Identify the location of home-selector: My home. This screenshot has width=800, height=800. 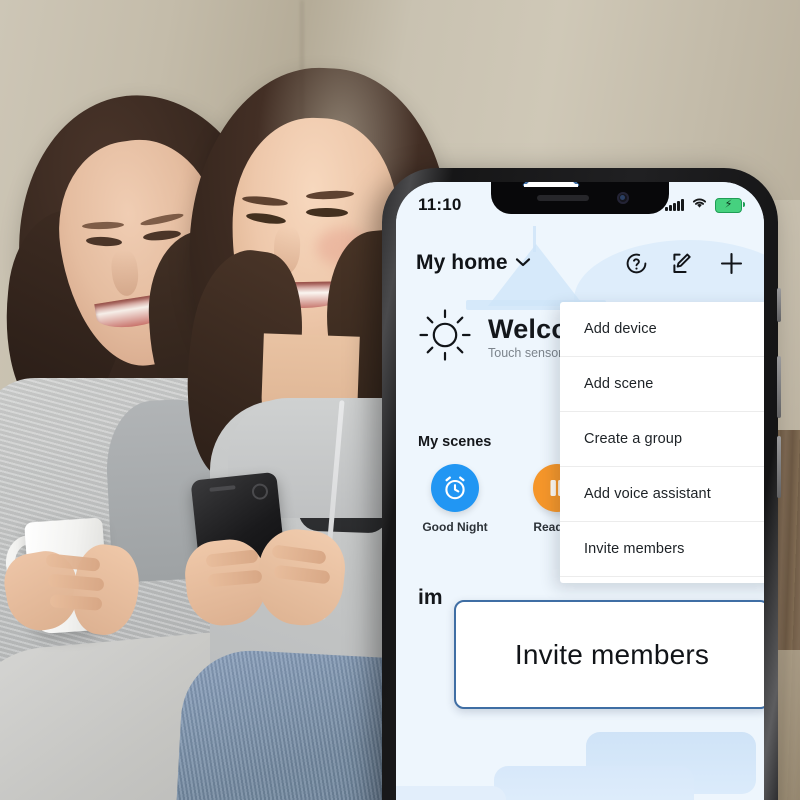
(473, 263).